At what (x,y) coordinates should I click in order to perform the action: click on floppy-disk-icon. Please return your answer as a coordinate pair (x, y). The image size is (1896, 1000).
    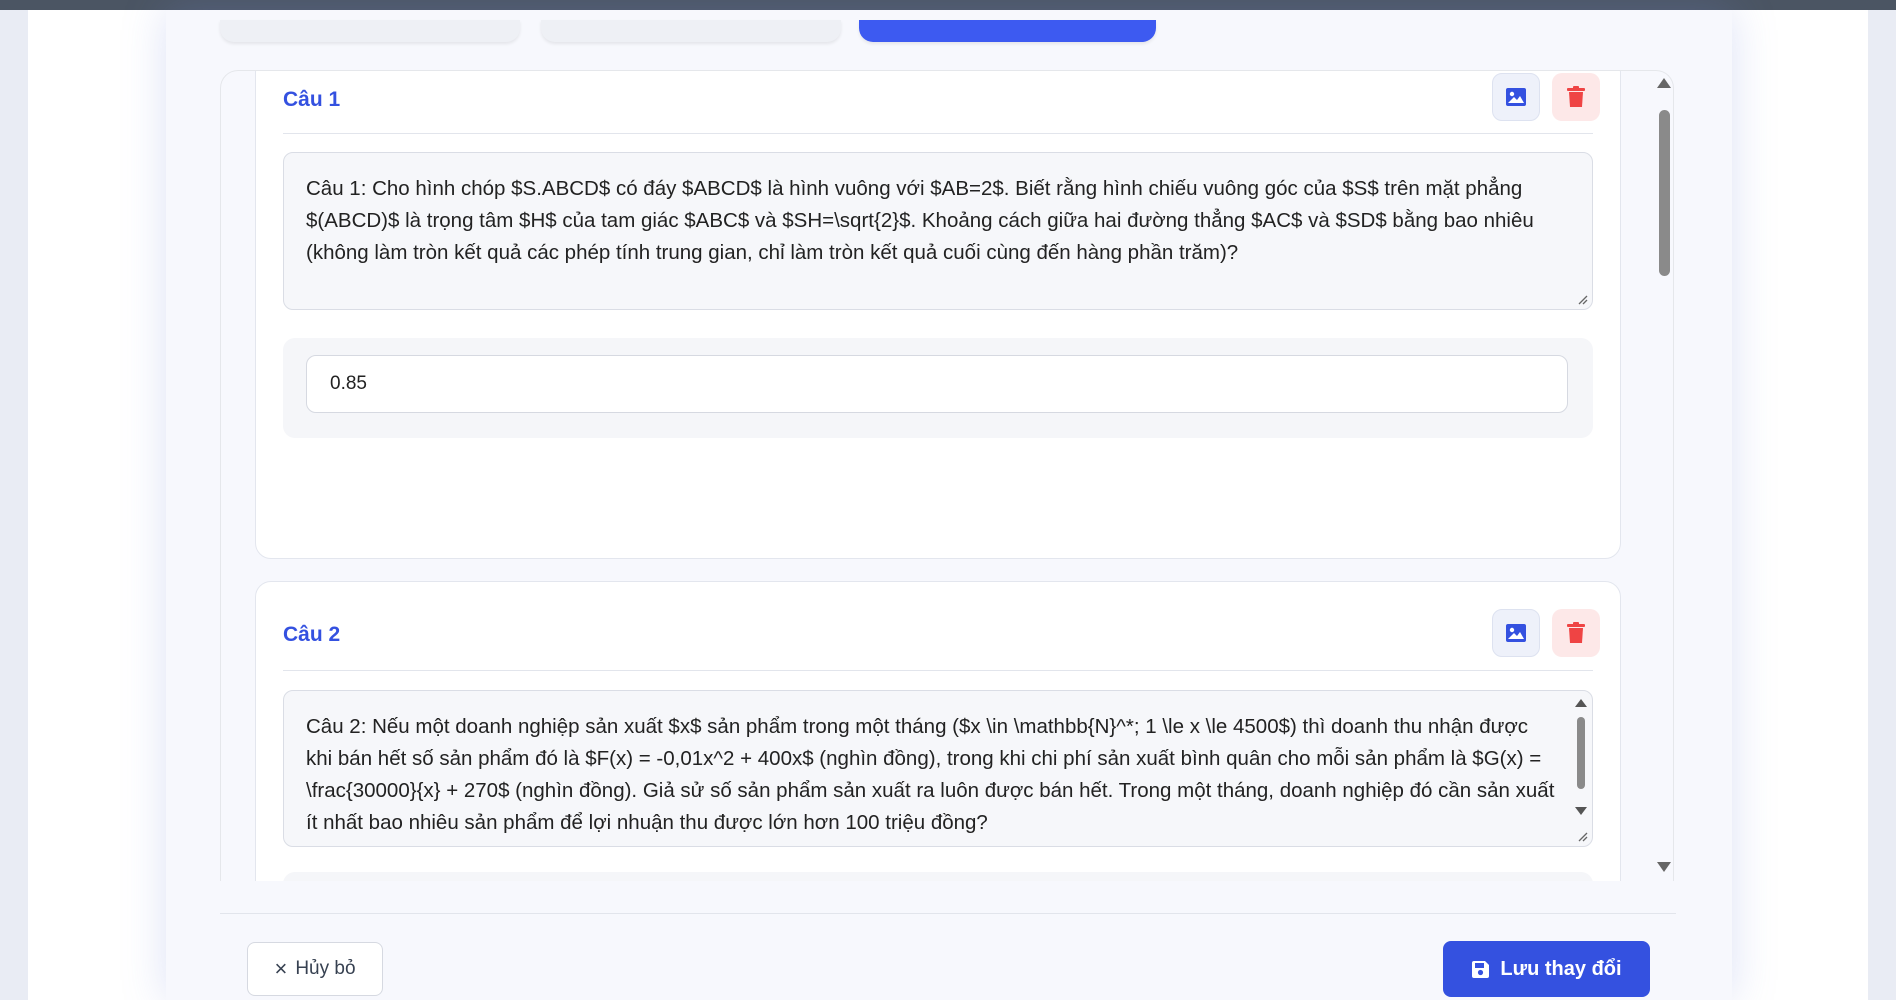
    Looking at the image, I should click on (1481, 969).